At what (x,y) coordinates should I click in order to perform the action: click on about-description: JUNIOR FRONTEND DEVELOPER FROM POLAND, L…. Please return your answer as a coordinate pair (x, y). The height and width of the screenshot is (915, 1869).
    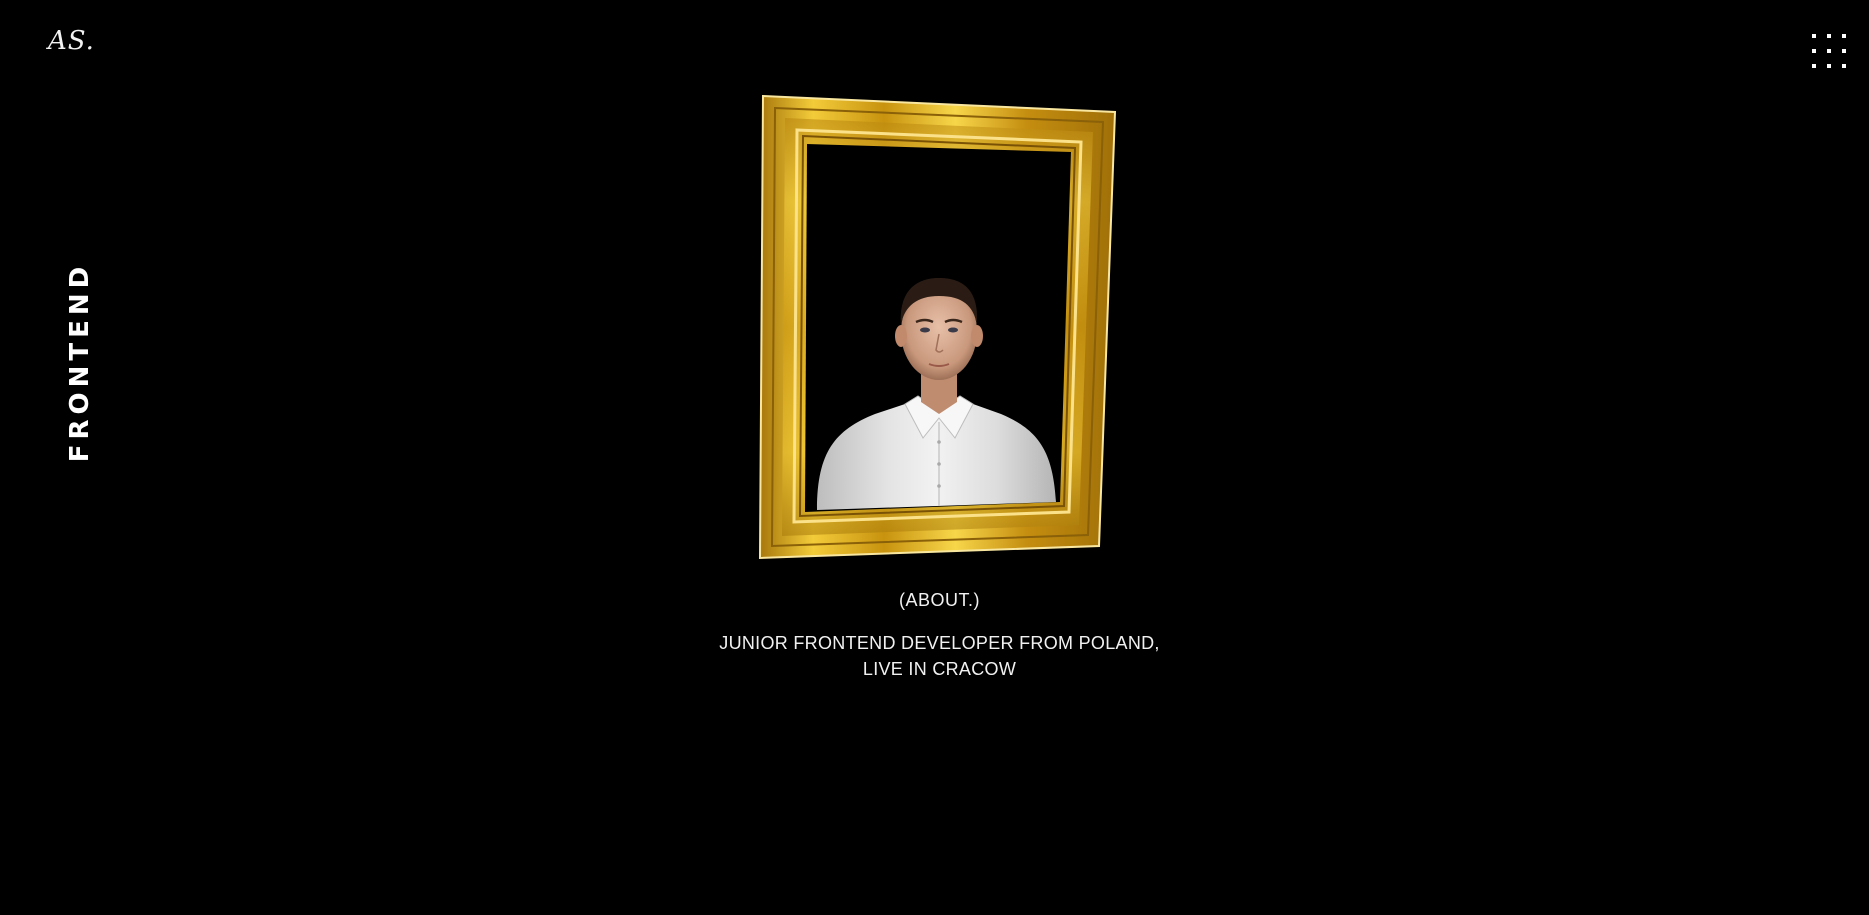
    Looking at the image, I should click on (934, 656).